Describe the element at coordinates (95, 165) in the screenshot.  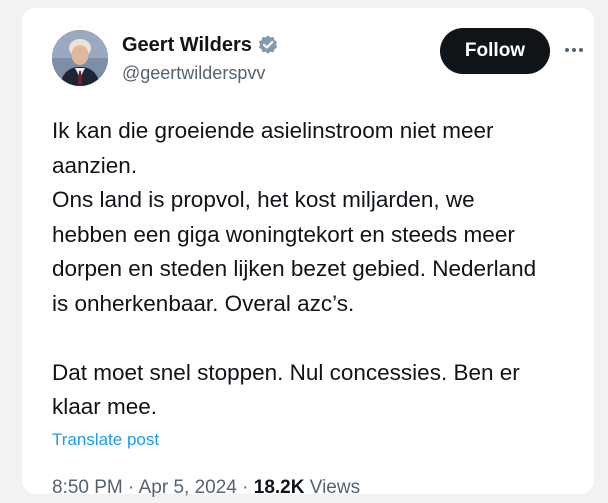
I see `tweet-line: aanzien.` at that location.